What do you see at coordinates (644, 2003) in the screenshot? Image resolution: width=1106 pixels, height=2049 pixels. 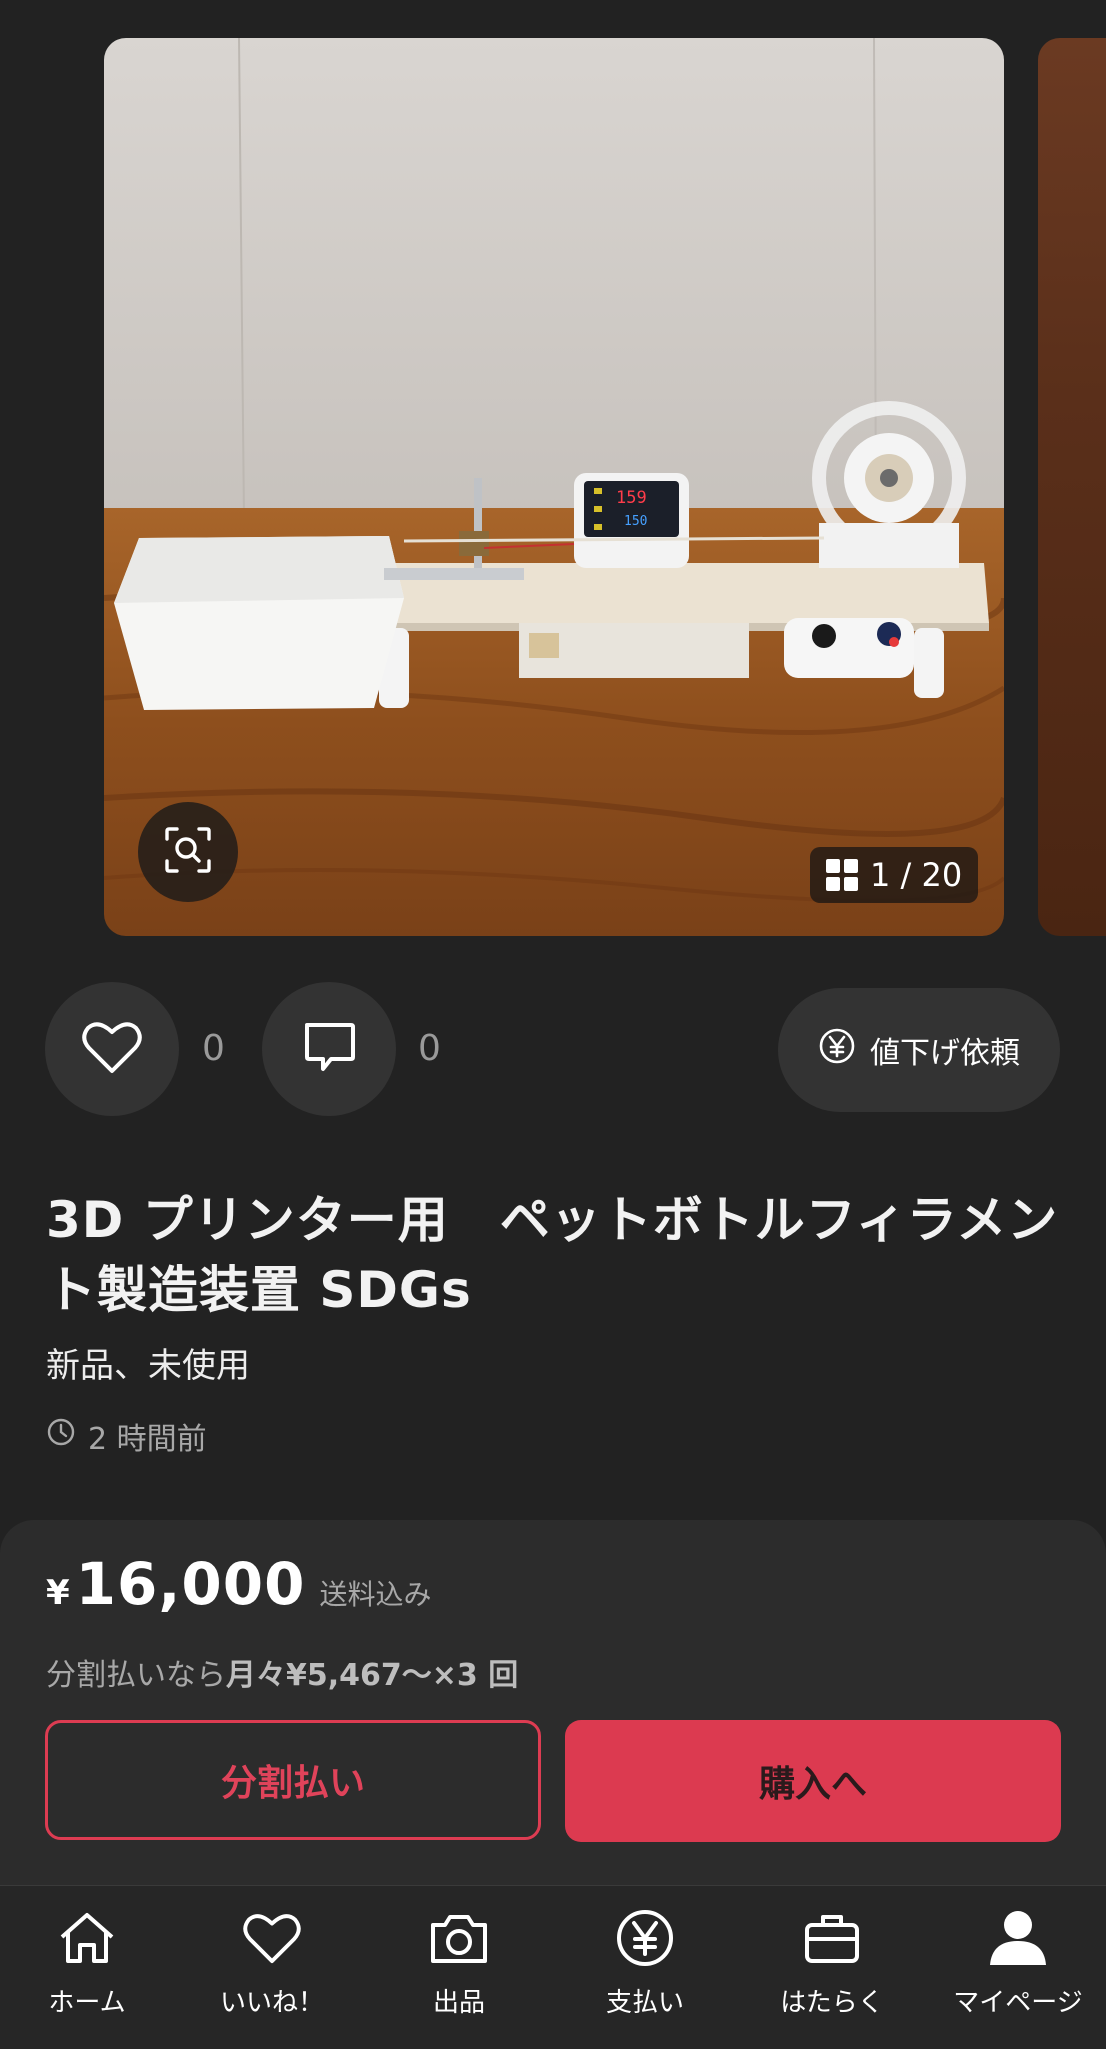 I see `nav-payment-label: 支払い` at bounding box center [644, 2003].